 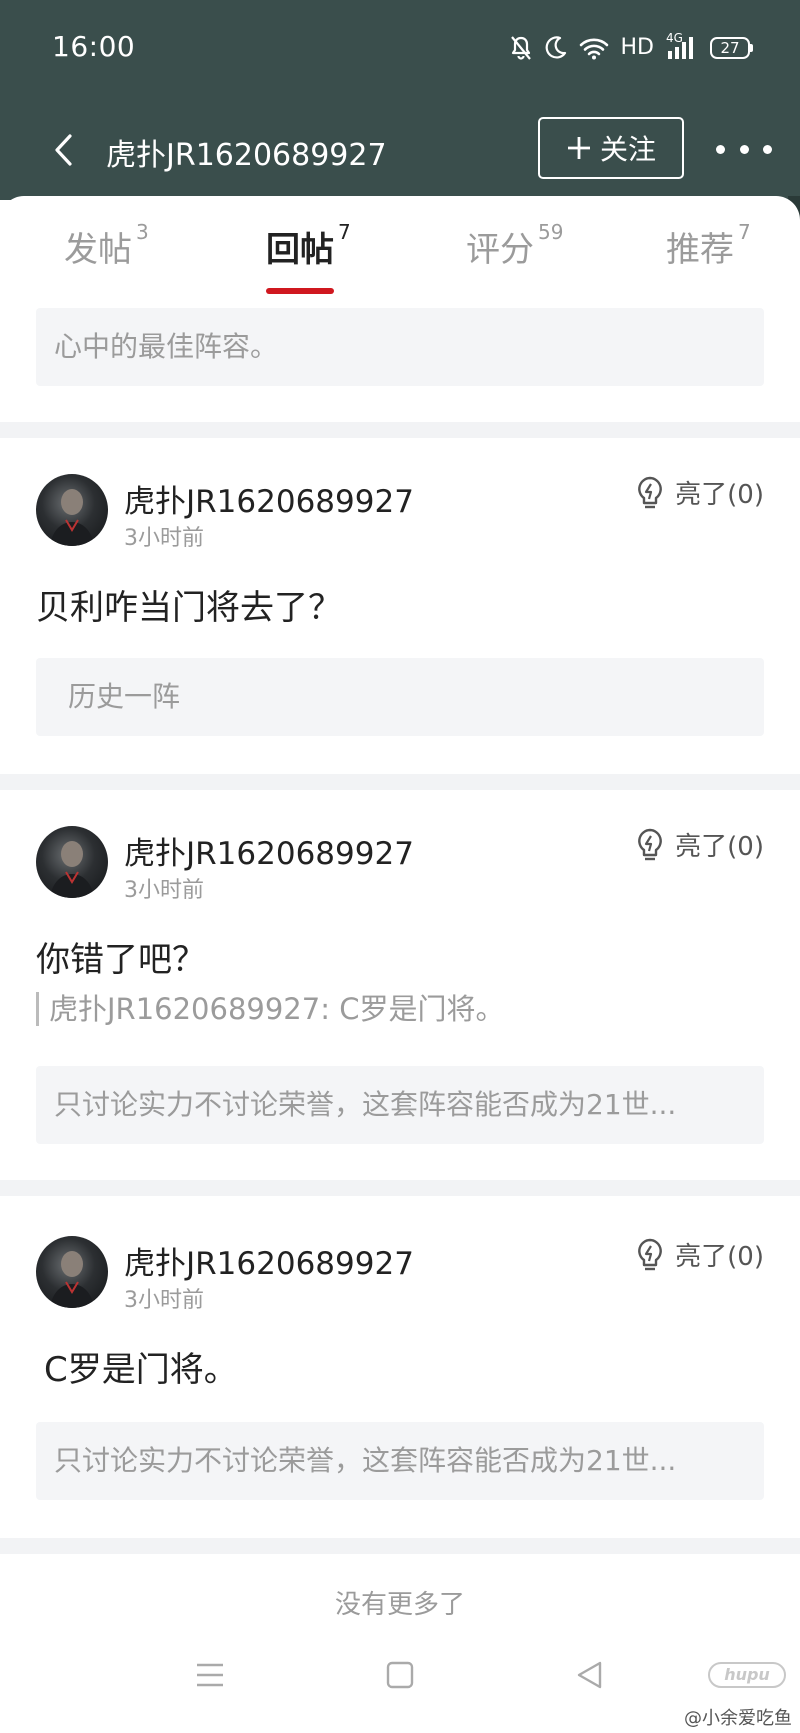 I want to click on battery-indicator: 27, so click(x=731, y=48).